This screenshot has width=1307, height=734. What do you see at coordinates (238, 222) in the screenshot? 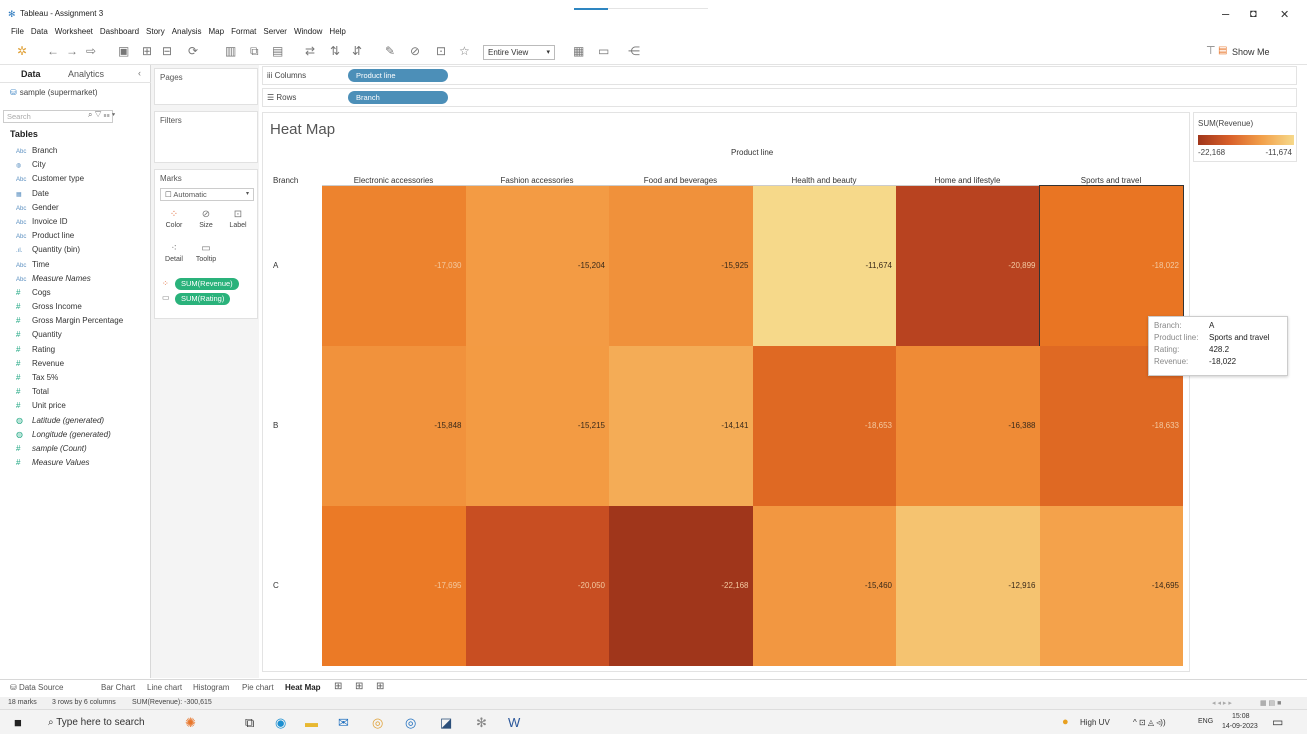
I see `label-button: ⊡ Label` at bounding box center [238, 222].